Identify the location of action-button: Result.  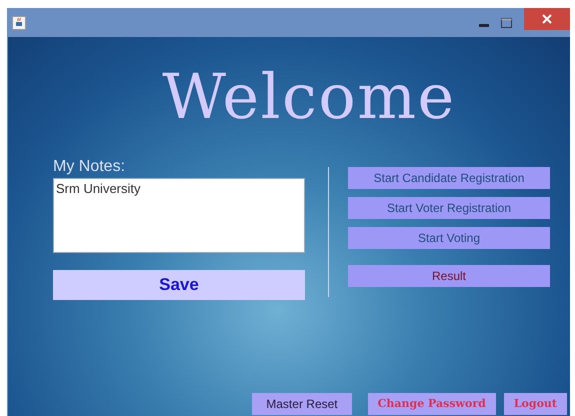
(449, 276).